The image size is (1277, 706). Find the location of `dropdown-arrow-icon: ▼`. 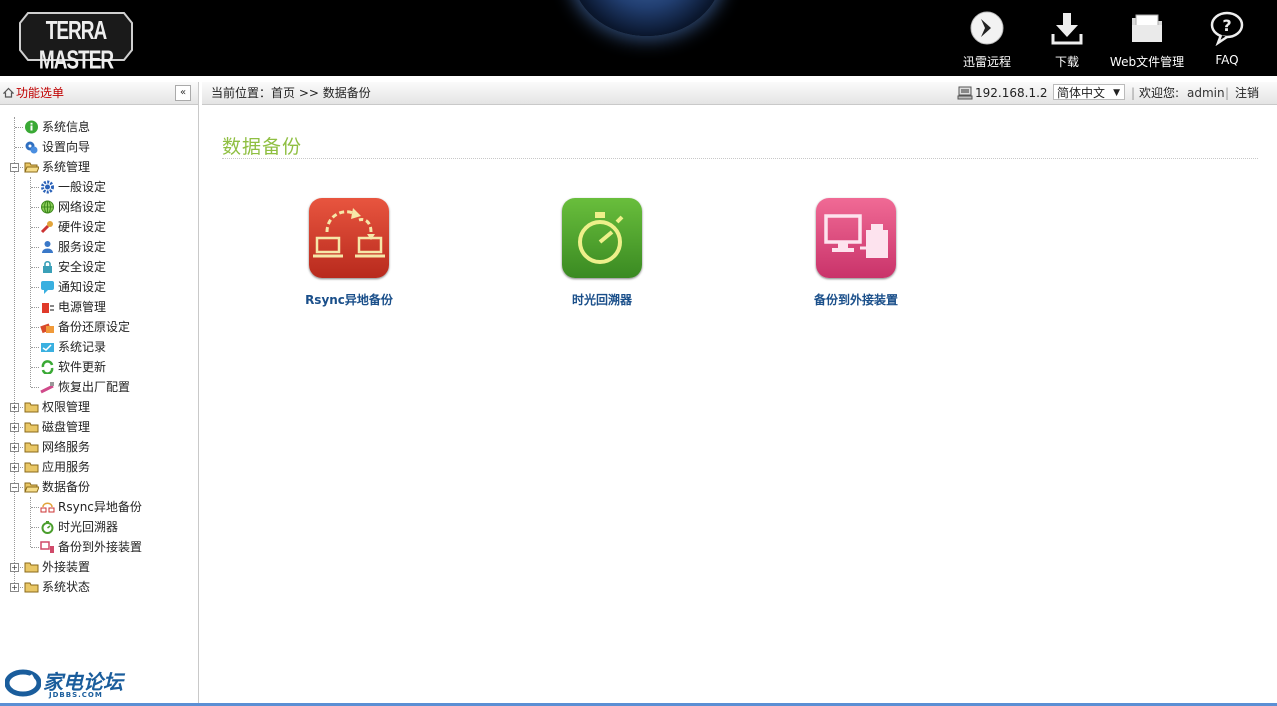

dropdown-arrow-icon: ▼ is located at coordinates (1116, 93).